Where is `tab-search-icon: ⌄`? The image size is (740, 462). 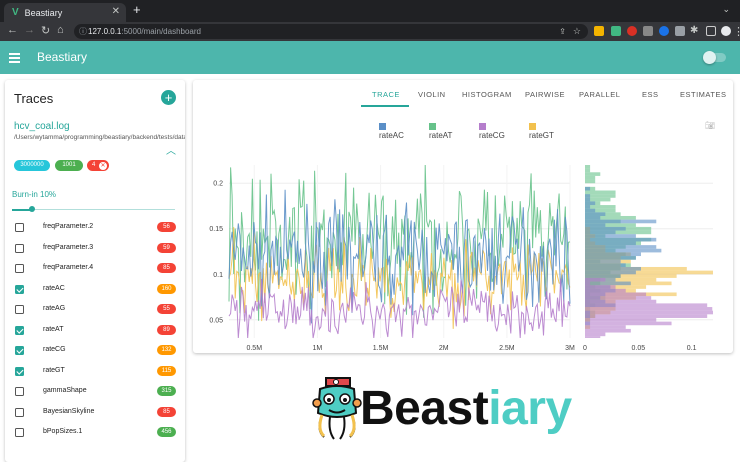 tab-search-icon: ⌄ is located at coordinates (726, 9).